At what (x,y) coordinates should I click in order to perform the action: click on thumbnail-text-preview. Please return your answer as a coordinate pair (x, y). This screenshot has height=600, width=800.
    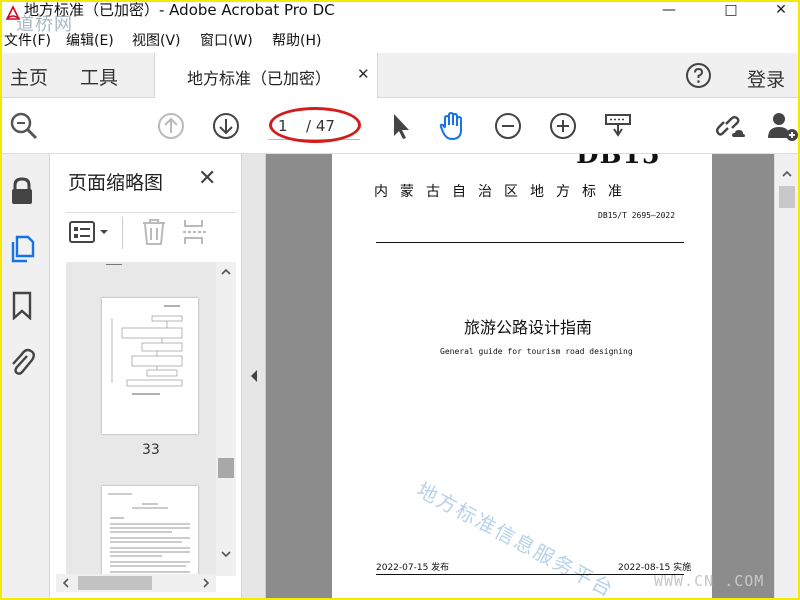
    Looking at the image, I should click on (149, 534).